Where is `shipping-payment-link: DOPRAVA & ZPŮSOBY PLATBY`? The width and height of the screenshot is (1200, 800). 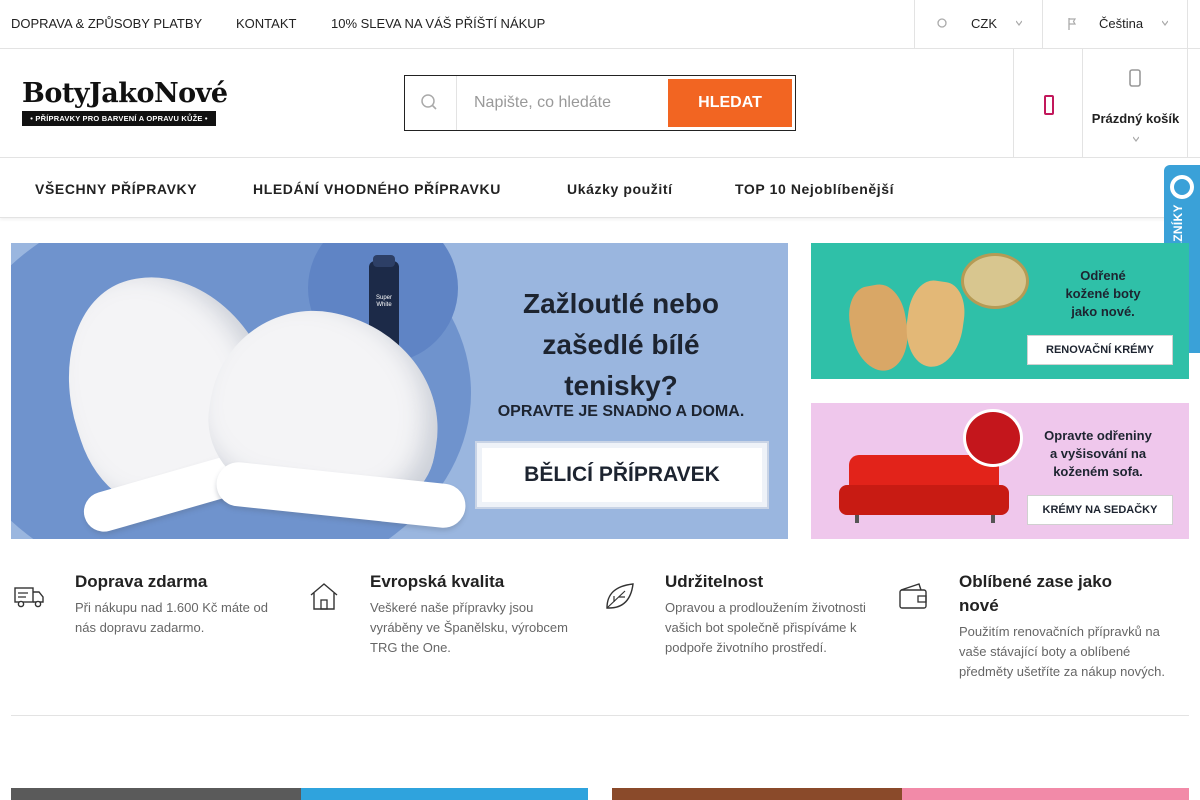
shipping-payment-link: DOPRAVA & ZPŮSOBY PLATBY is located at coordinates (106, 23).